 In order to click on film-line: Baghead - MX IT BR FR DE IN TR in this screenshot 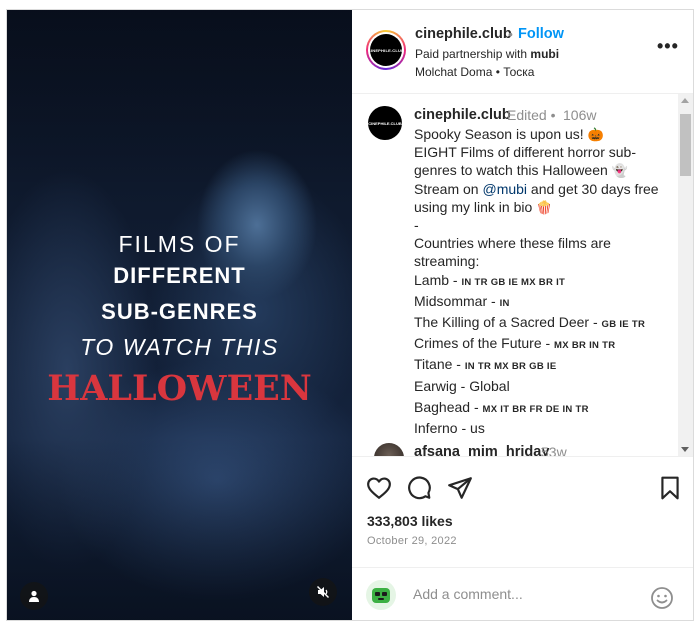, I will do `click(545, 408)`.